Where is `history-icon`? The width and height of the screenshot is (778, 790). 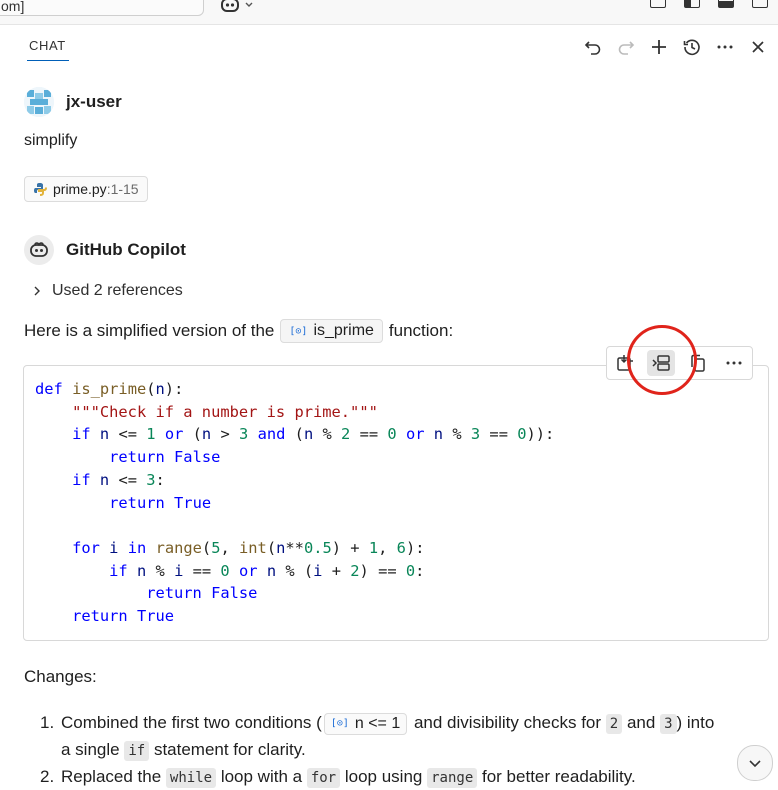 history-icon is located at coordinates (691, 47).